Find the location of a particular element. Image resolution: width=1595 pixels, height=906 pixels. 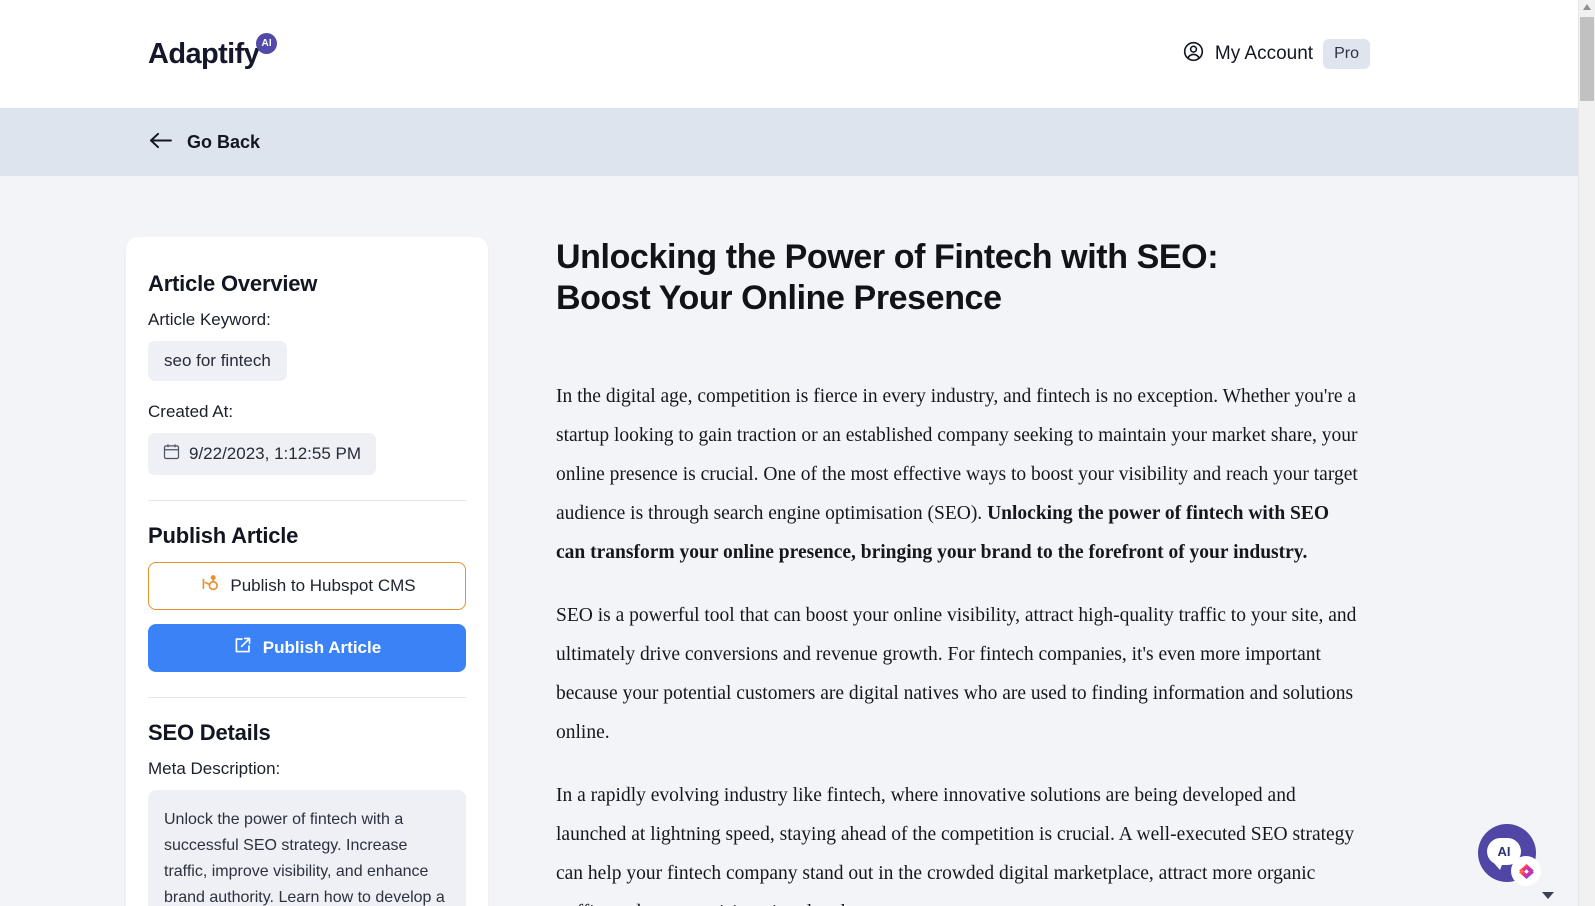

app-logo: Adaptify AI is located at coordinates (213, 51).